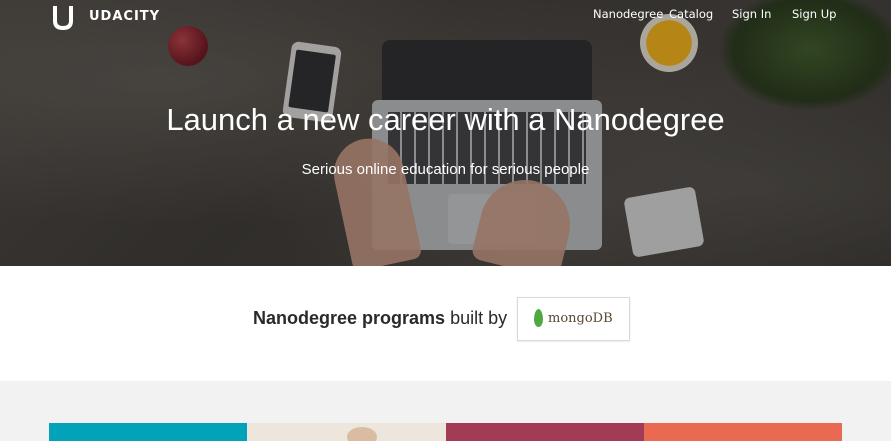  What do you see at coordinates (628, 14) in the screenshot?
I see `nav-link-nanodegree: Nanodegree` at bounding box center [628, 14].